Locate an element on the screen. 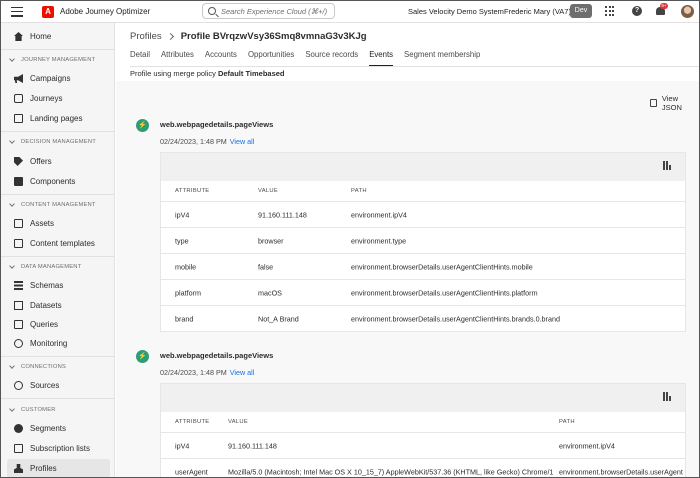 This screenshot has width=700, height=478. app-switcher-icon is located at coordinates (610, 11).